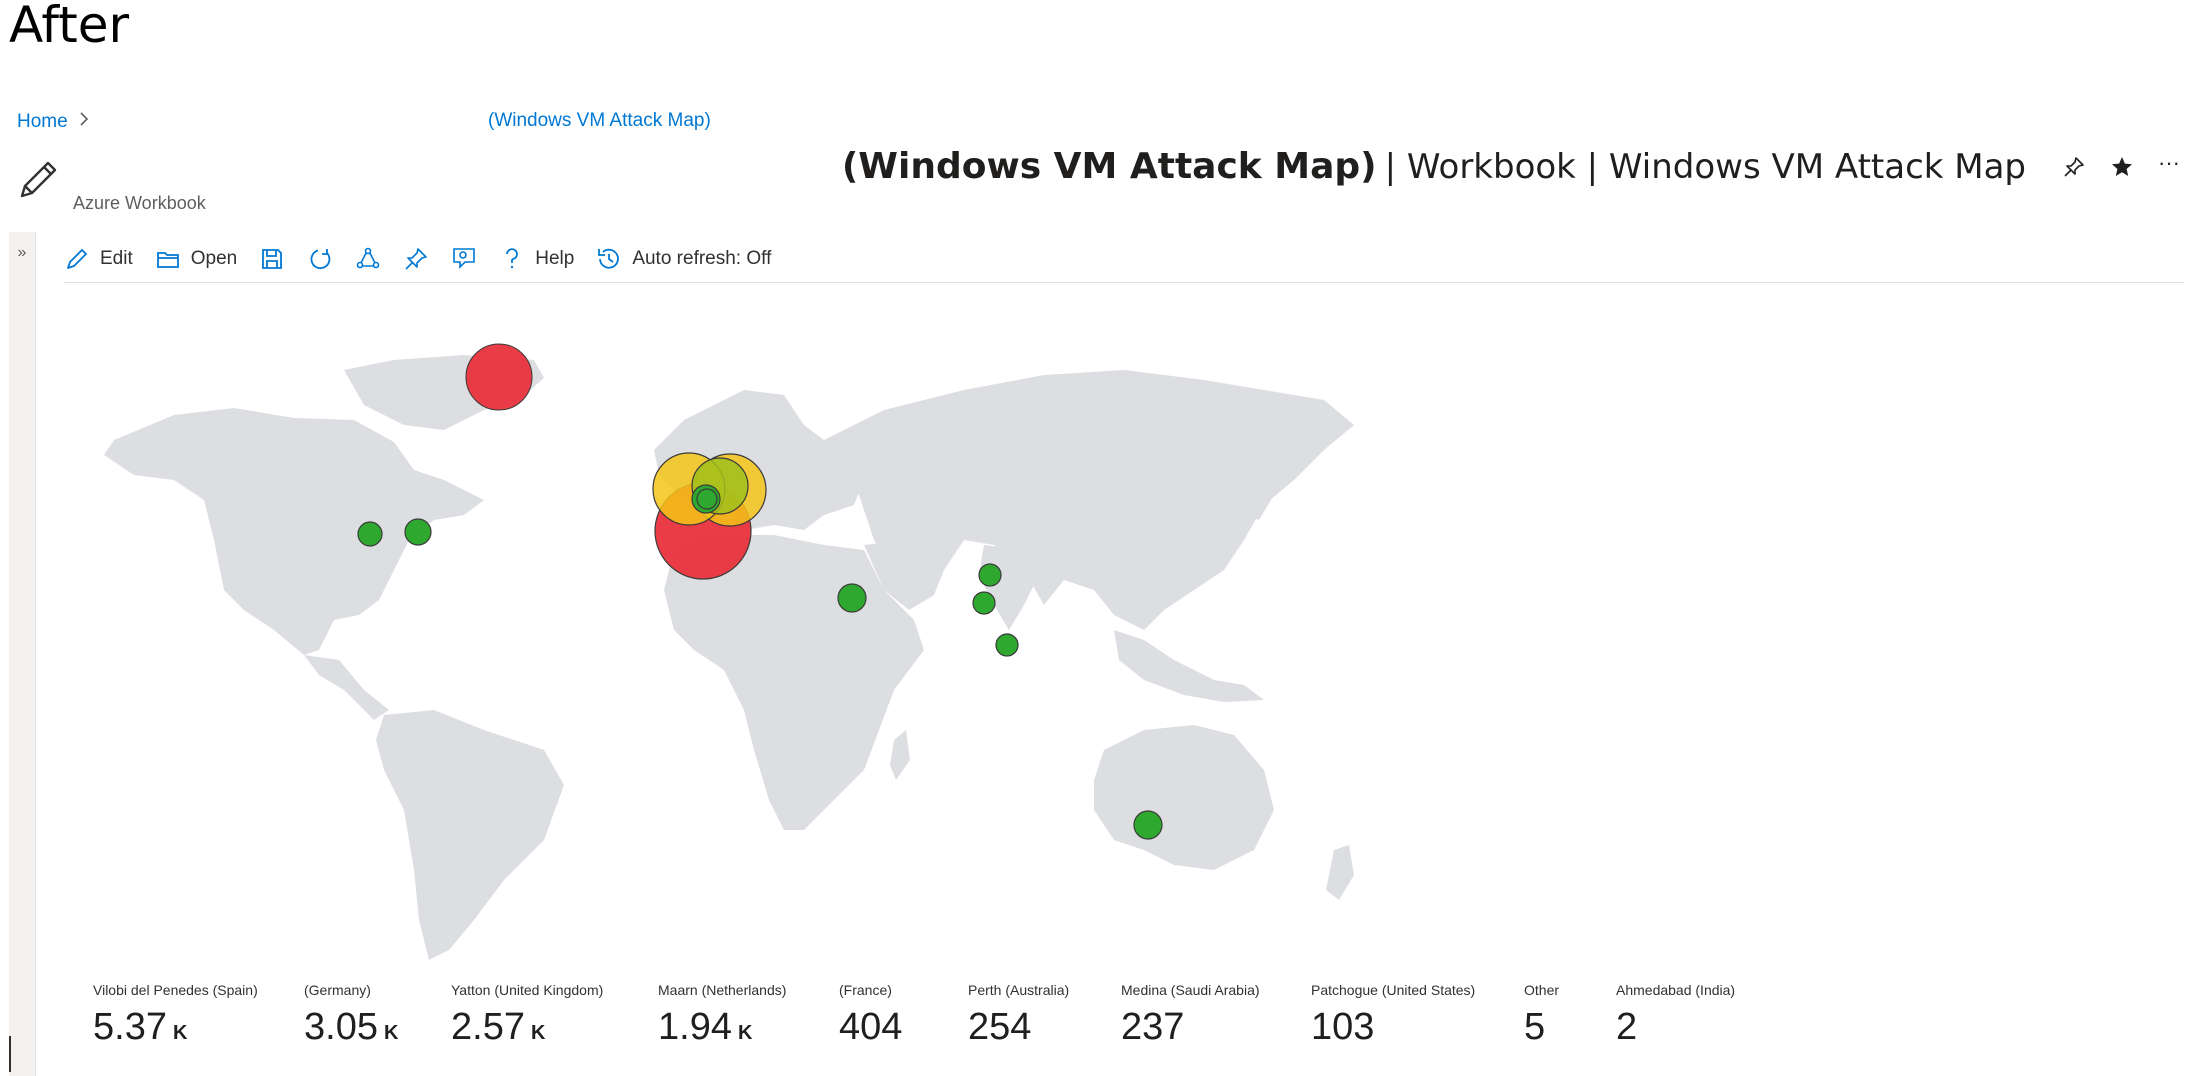 The height and width of the screenshot is (1076, 2202). I want to click on tile-label: (Germany), so click(337, 990).